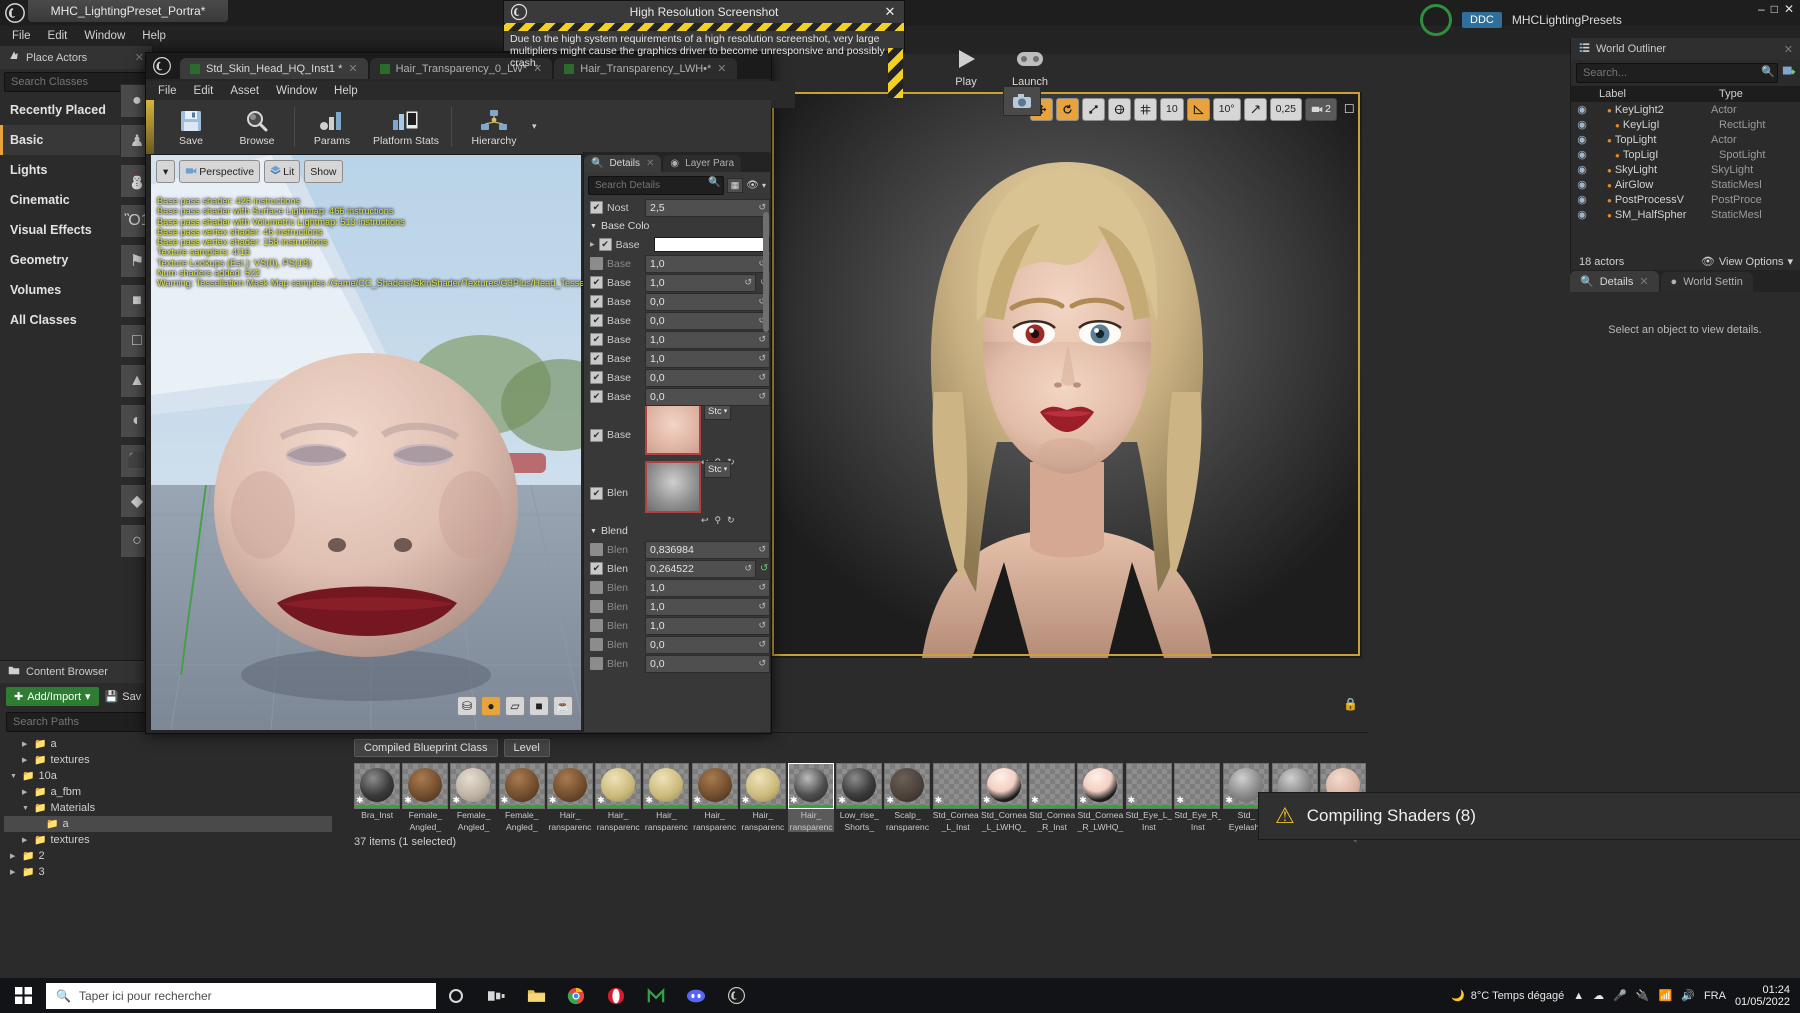  I want to click on asset-item: ✱ Std_Cornea _R_LWHQ_, so click(1100, 797).